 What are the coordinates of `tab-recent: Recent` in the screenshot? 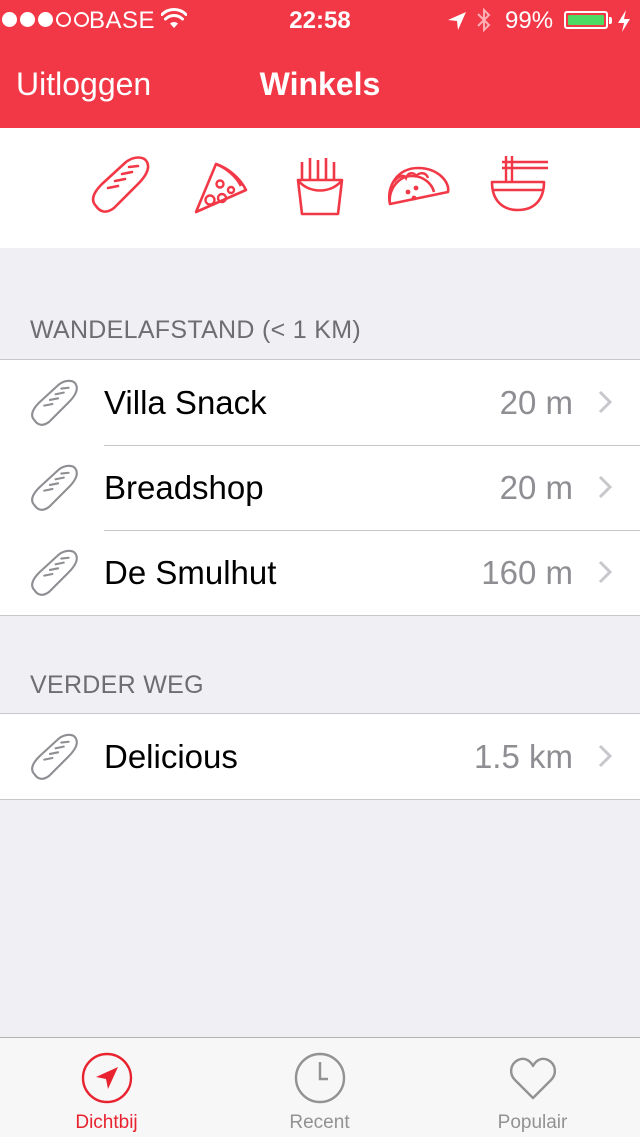 It's located at (319, 1087).